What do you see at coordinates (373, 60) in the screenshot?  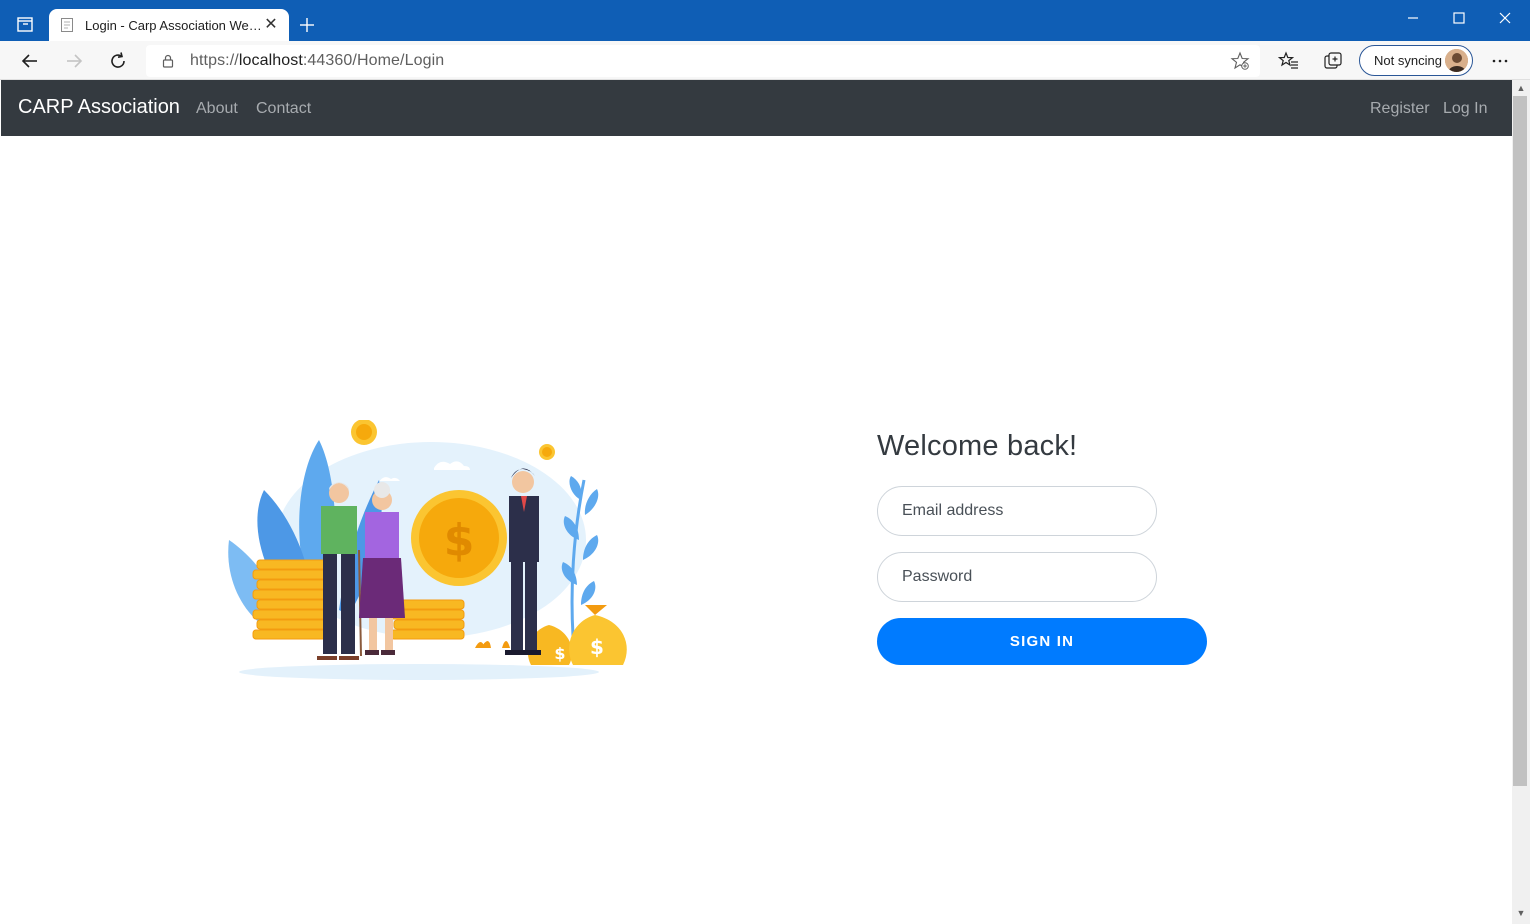 I see `url-path: :44360/Home/Login` at bounding box center [373, 60].